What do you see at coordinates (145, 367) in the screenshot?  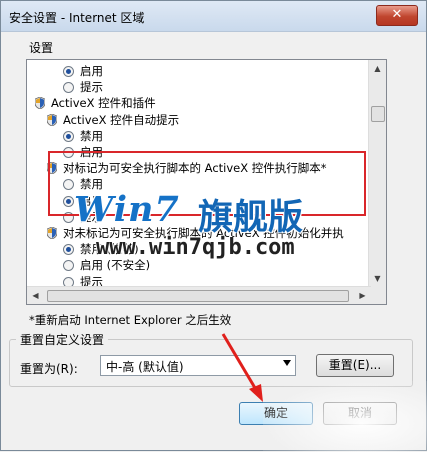 I see `reset-level-value: 中-高 (默认值)` at bounding box center [145, 367].